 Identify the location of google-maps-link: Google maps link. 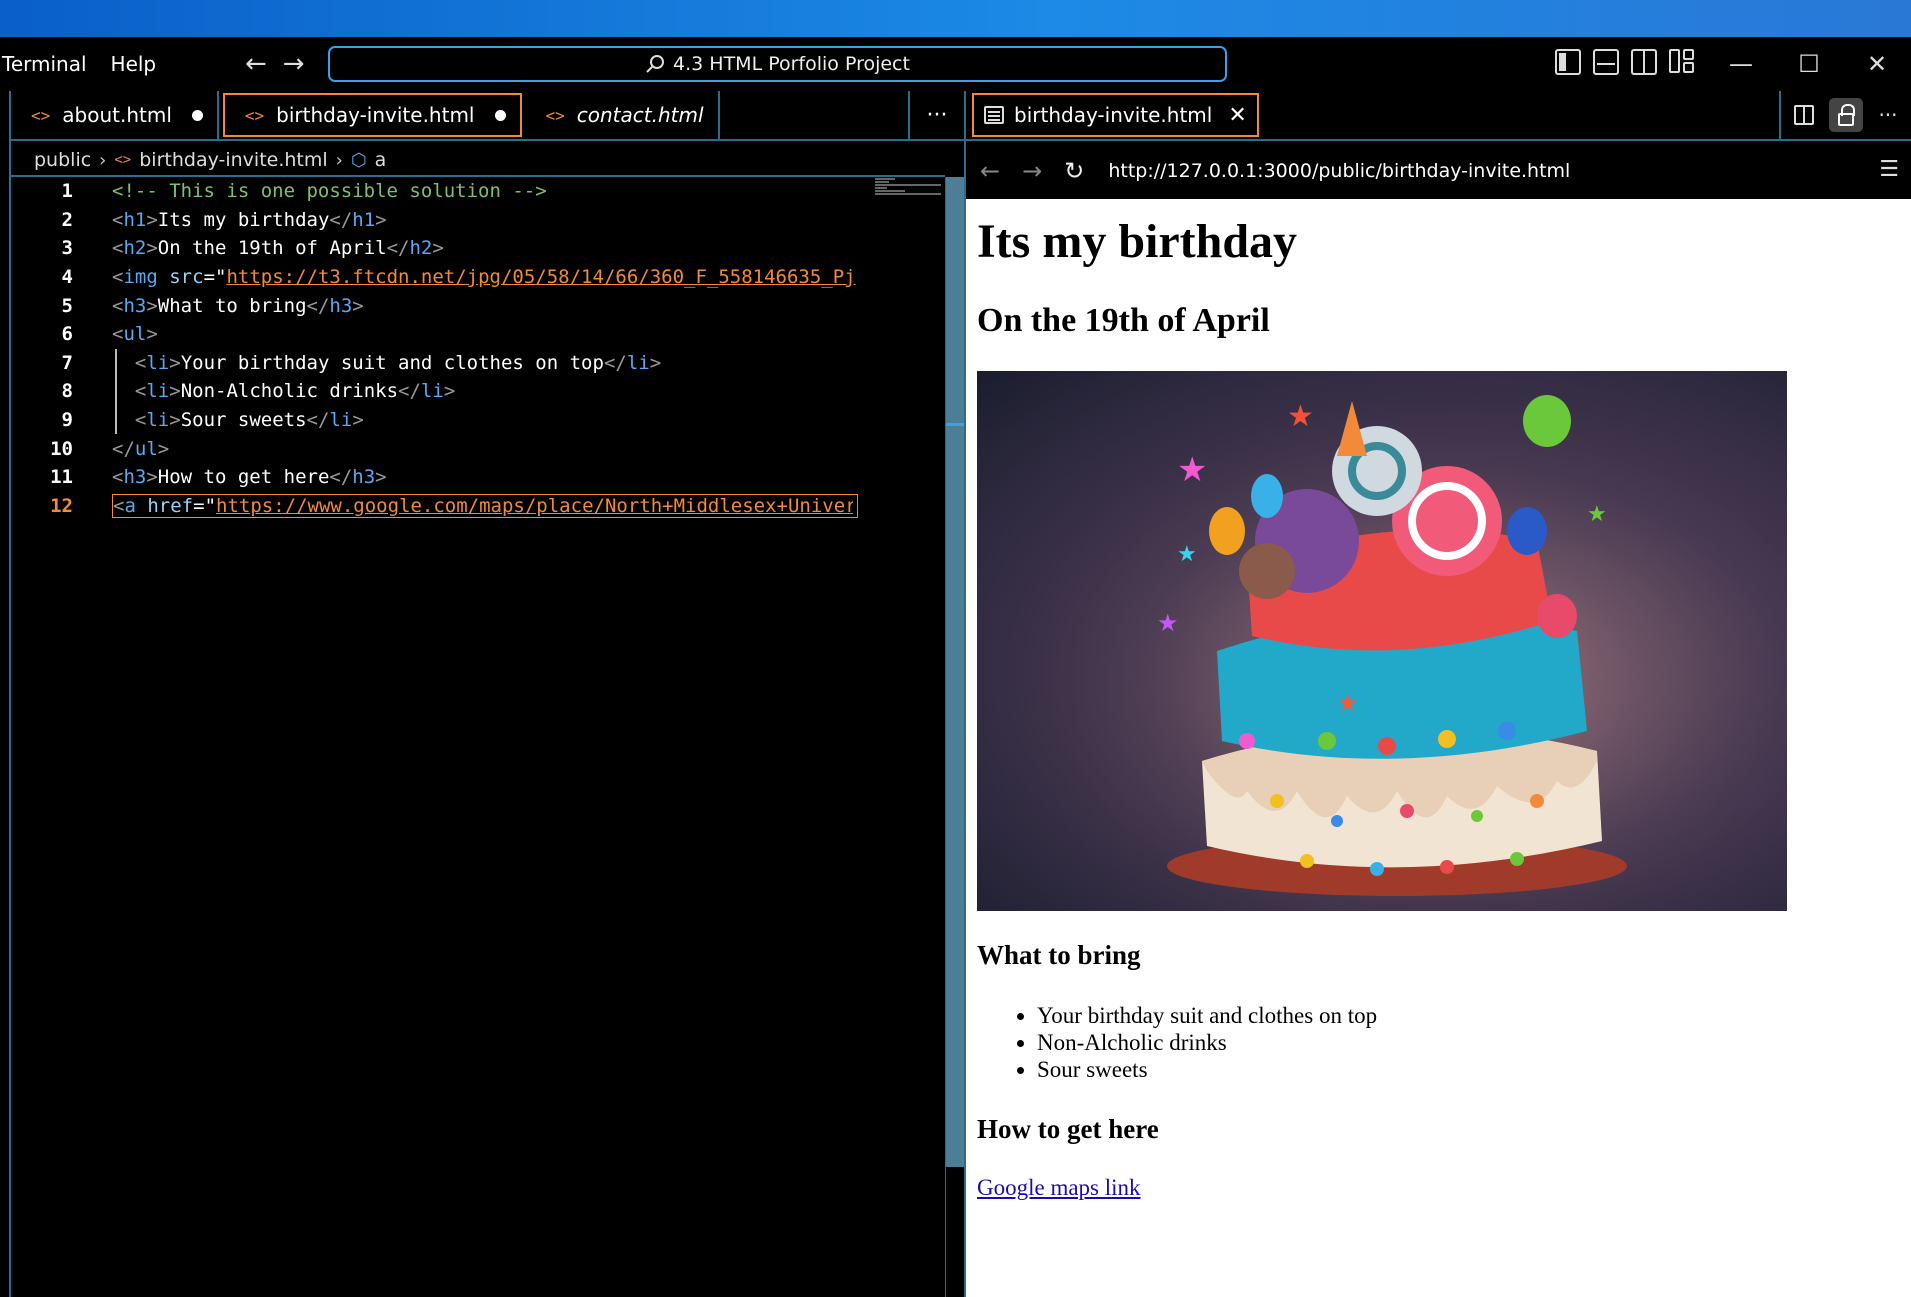
(1059, 1188).